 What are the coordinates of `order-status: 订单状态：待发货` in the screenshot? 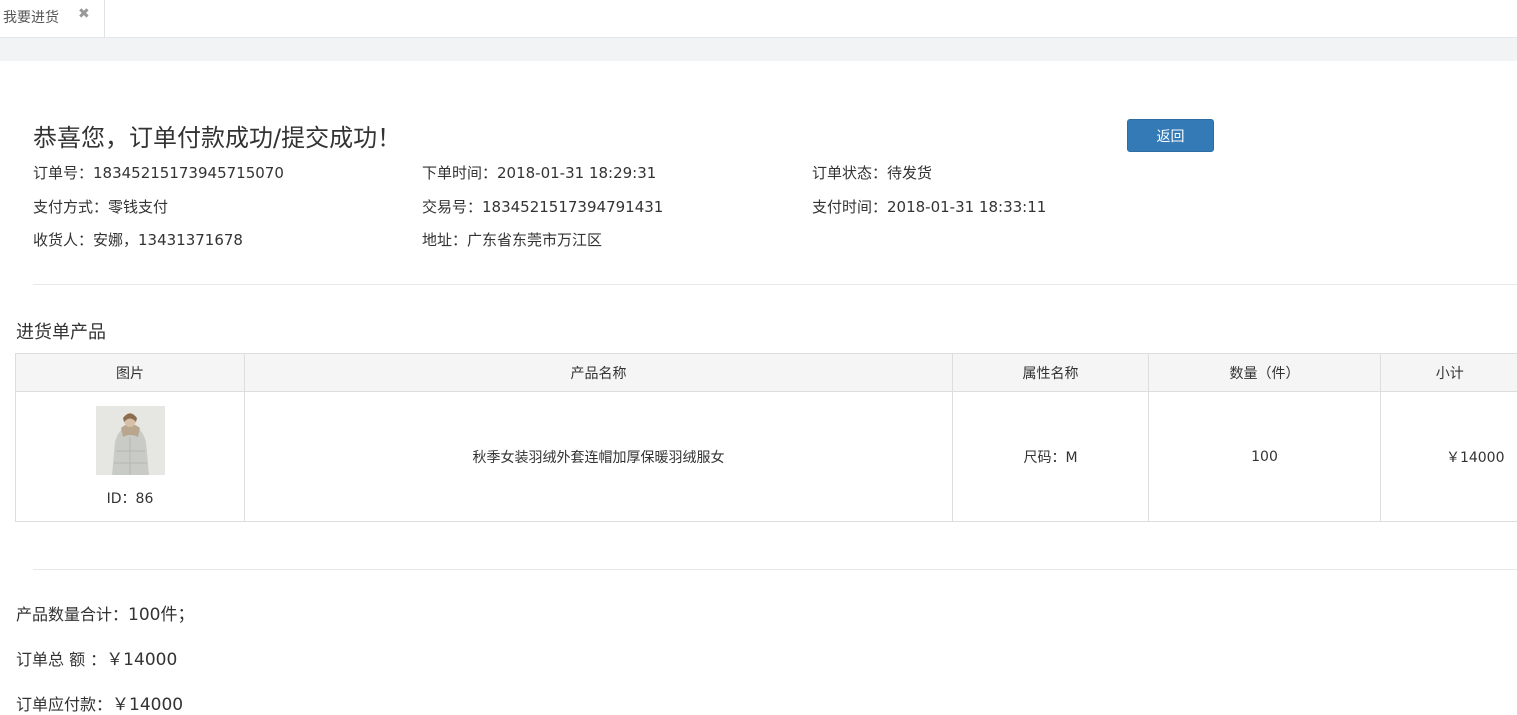 It's located at (872, 172).